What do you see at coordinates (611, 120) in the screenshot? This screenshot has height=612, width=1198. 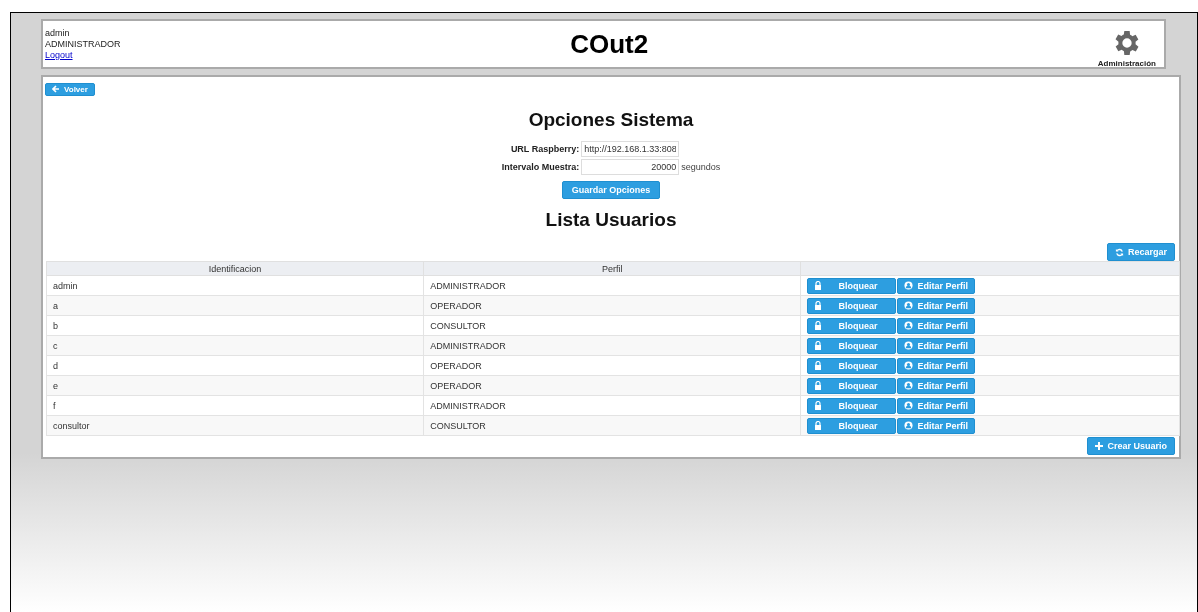 I see `options-heading: Opciones Sistema` at bounding box center [611, 120].